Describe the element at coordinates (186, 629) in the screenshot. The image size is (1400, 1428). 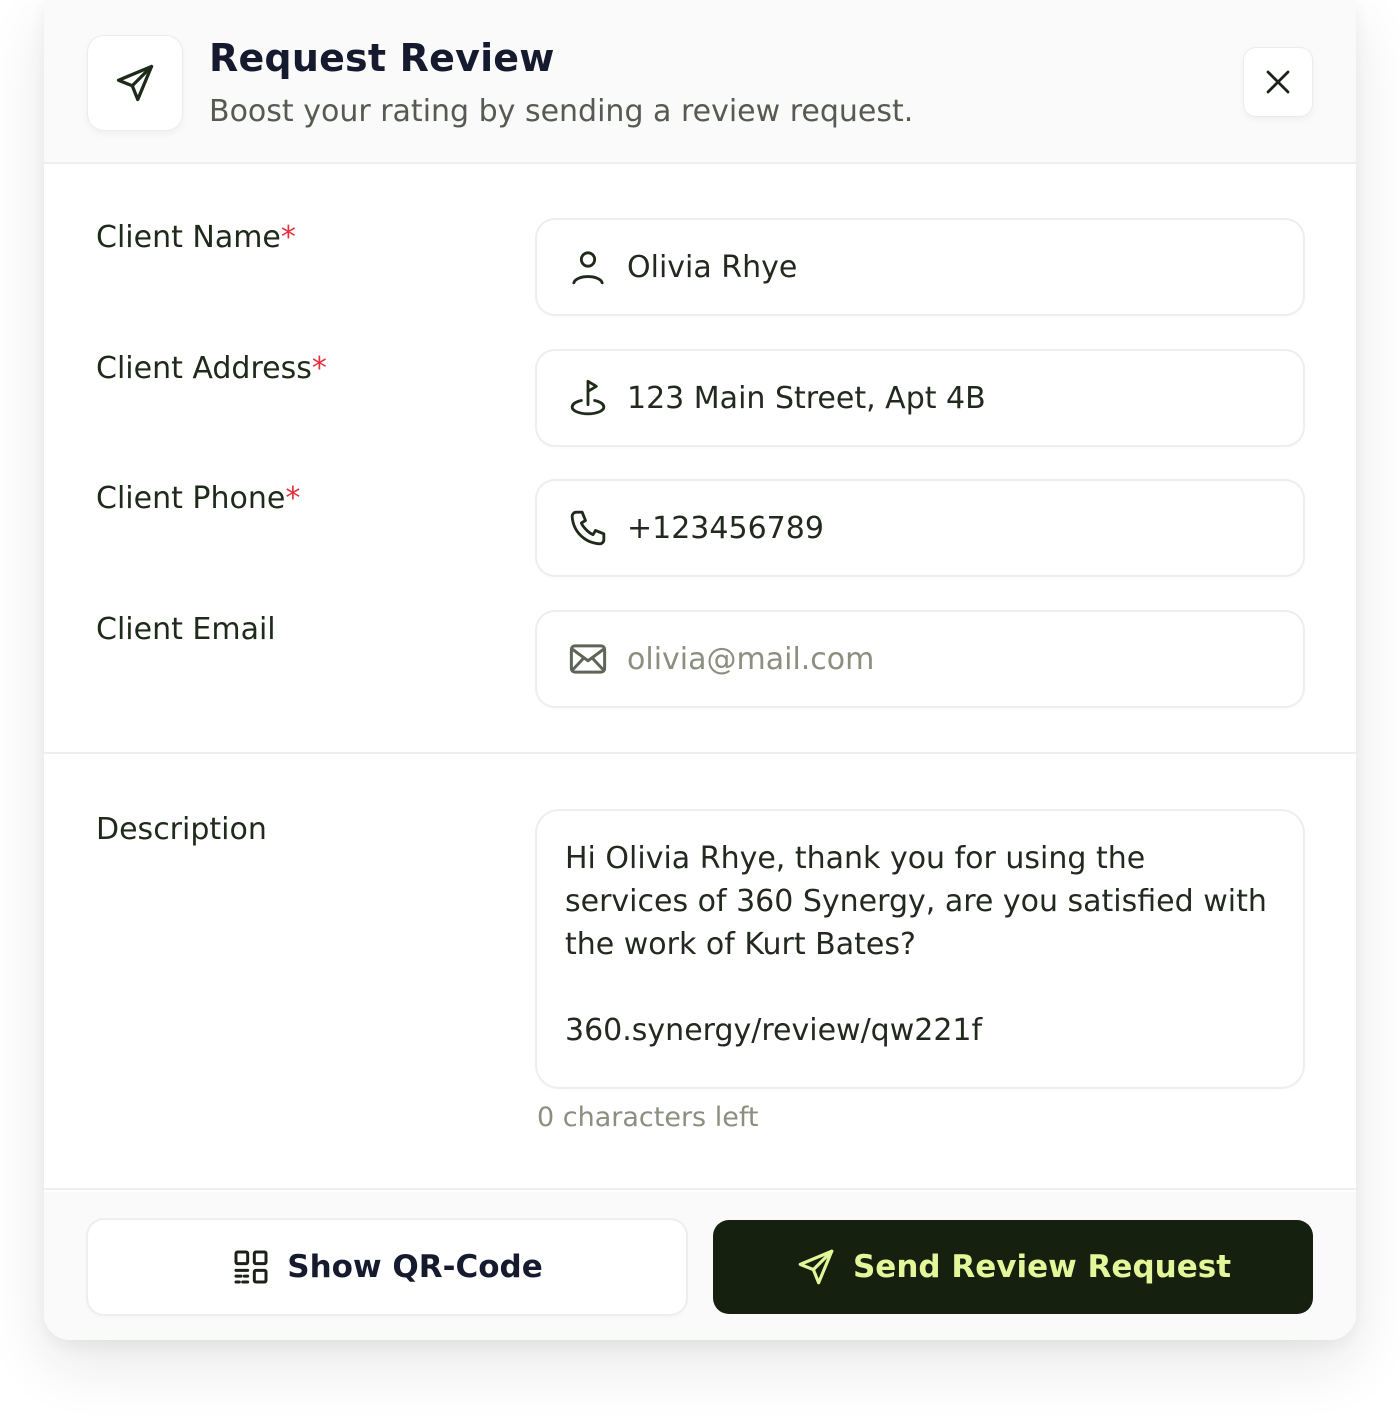
I see `client-email-label: Client Email` at that location.